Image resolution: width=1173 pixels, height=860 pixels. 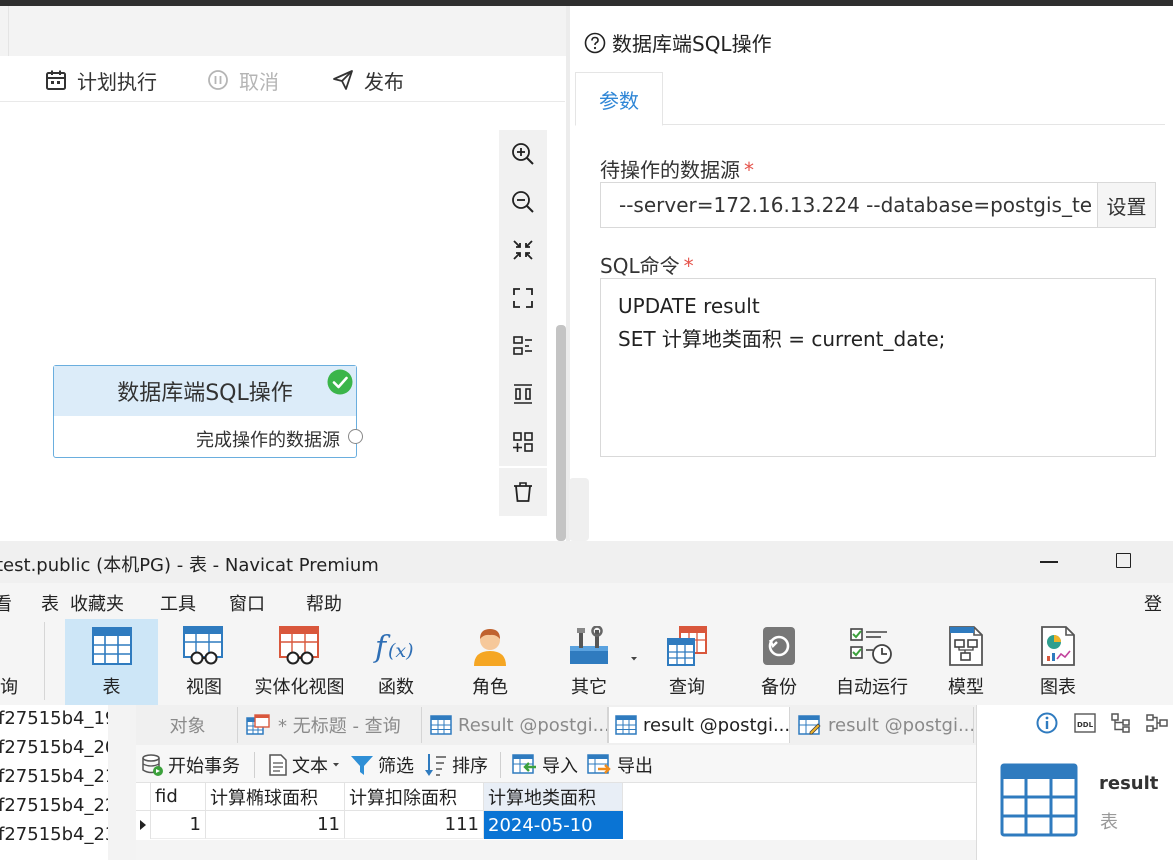 What do you see at coordinates (589, 687) in the screenshot?
I see `ribbon-label: 其它` at bounding box center [589, 687].